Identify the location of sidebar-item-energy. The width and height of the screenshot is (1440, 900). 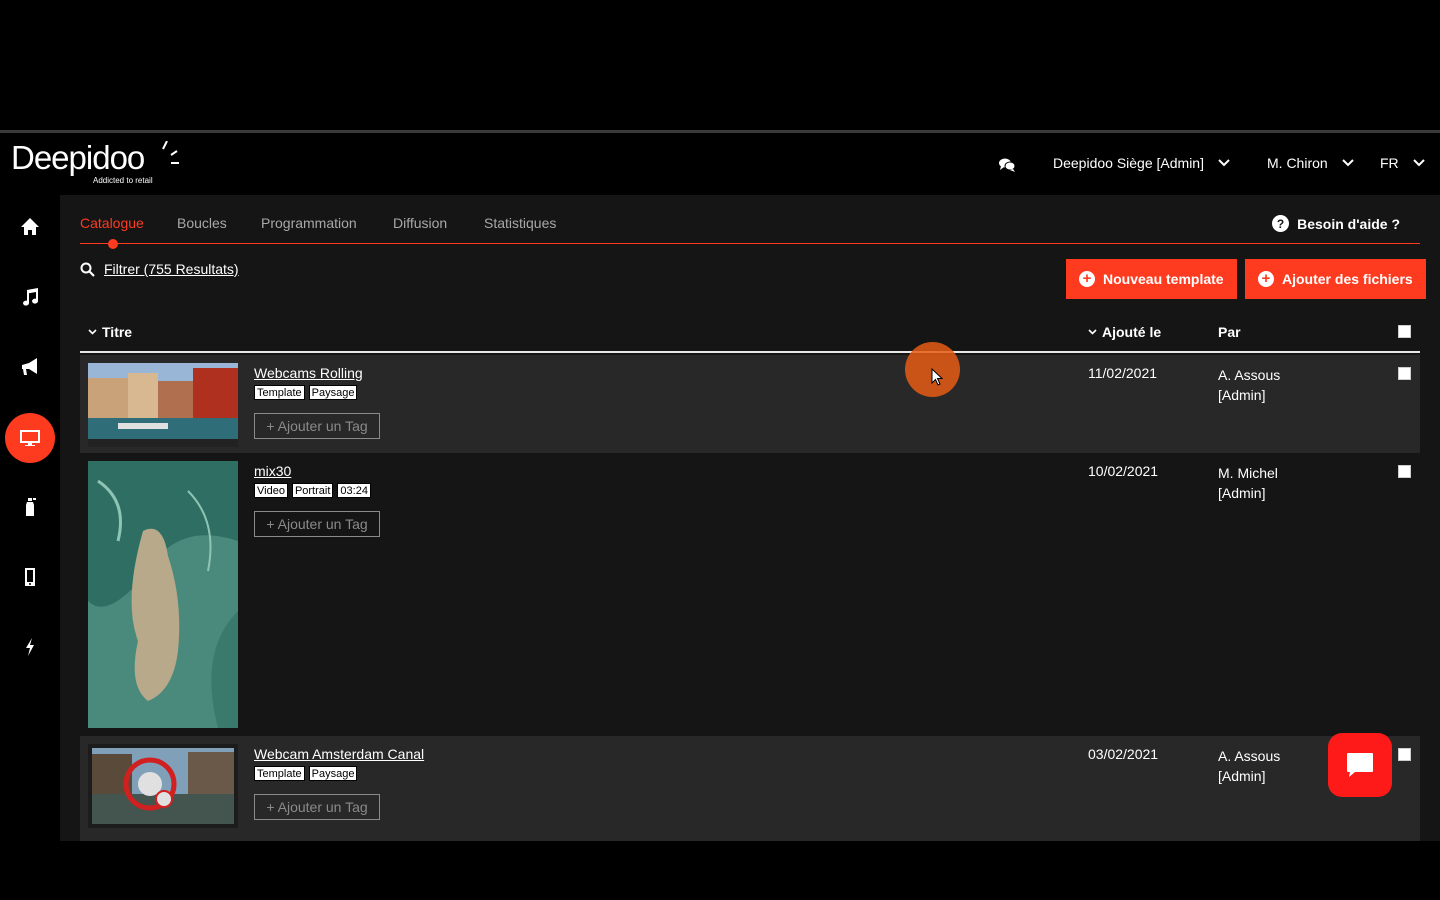
(30, 647).